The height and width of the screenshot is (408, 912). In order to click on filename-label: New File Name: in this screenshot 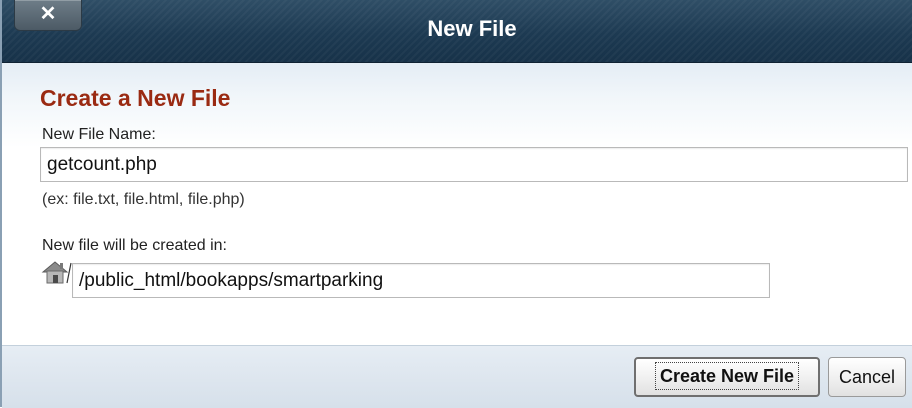, I will do `click(99, 134)`.